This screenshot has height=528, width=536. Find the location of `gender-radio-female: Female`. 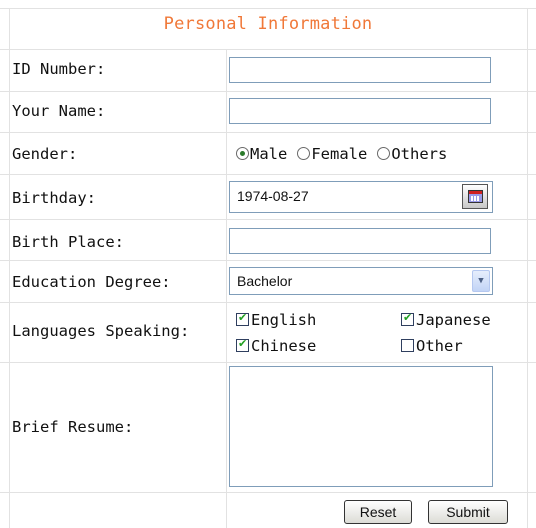

gender-radio-female: Female is located at coordinates (332, 154).